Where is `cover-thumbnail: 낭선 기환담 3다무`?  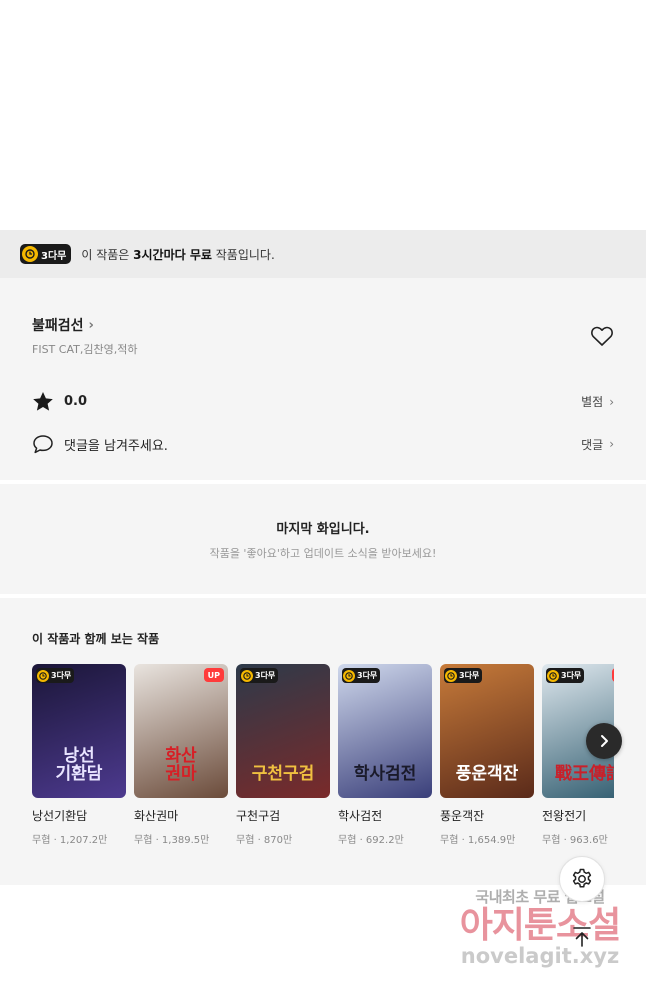 cover-thumbnail: 낭선 기환담 3다무 is located at coordinates (79, 731).